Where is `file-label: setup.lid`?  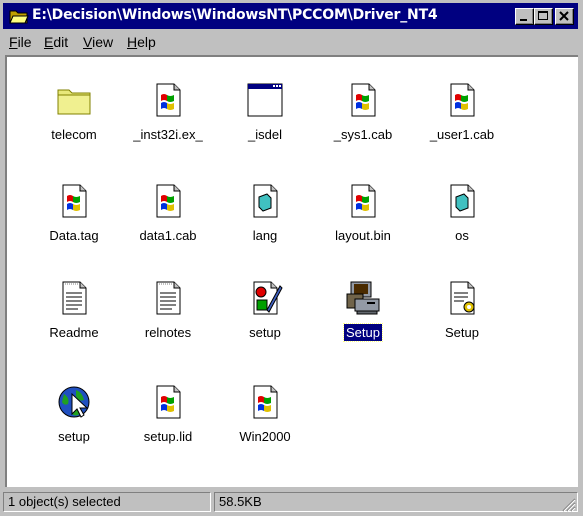 file-label: setup.lid is located at coordinates (168, 436).